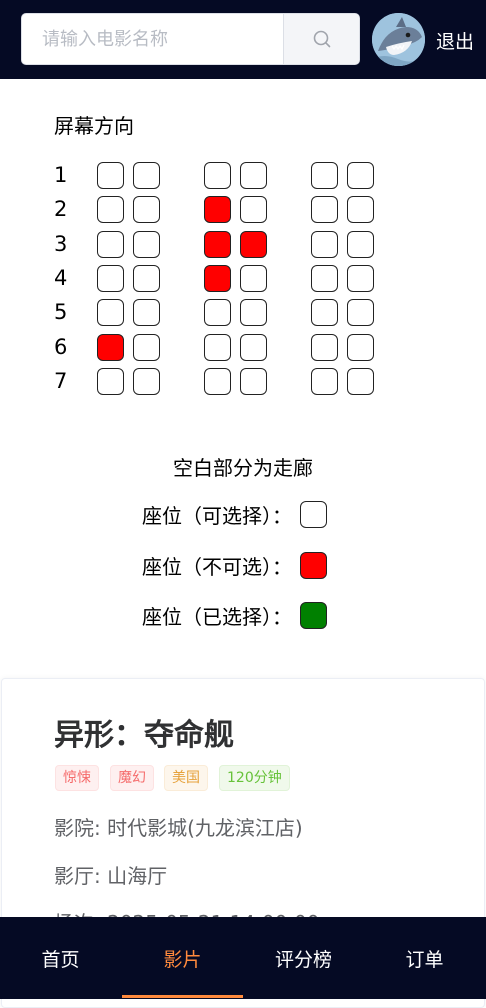 The image size is (486, 1008). What do you see at coordinates (154, 39) in the screenshot?
I see `search-input` at bounding box center [154, 39].